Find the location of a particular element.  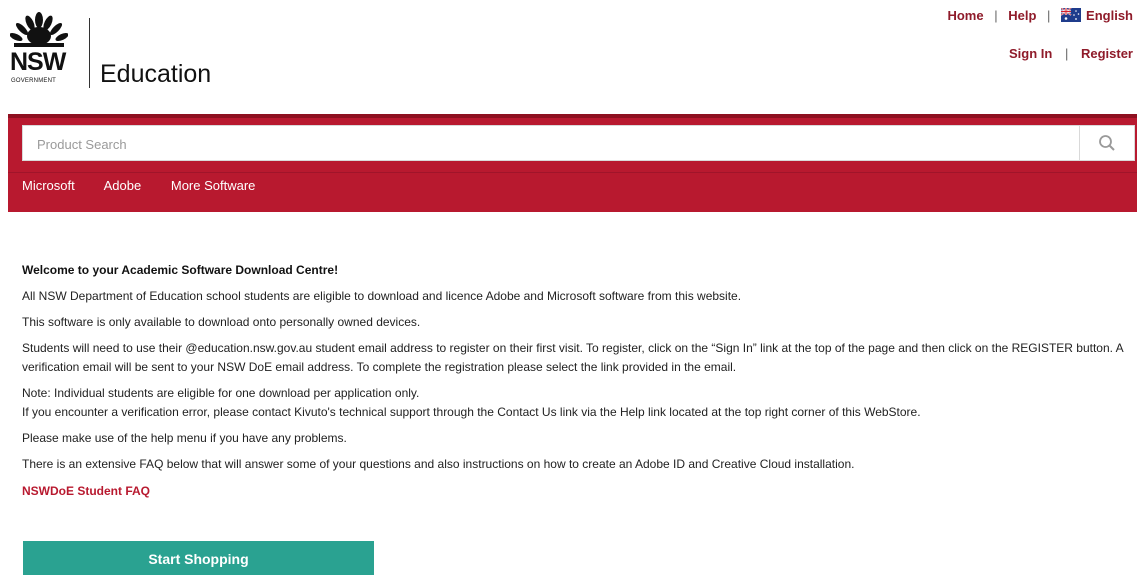

nav-item-more-software: More Software is located at coordinates (213, 185).